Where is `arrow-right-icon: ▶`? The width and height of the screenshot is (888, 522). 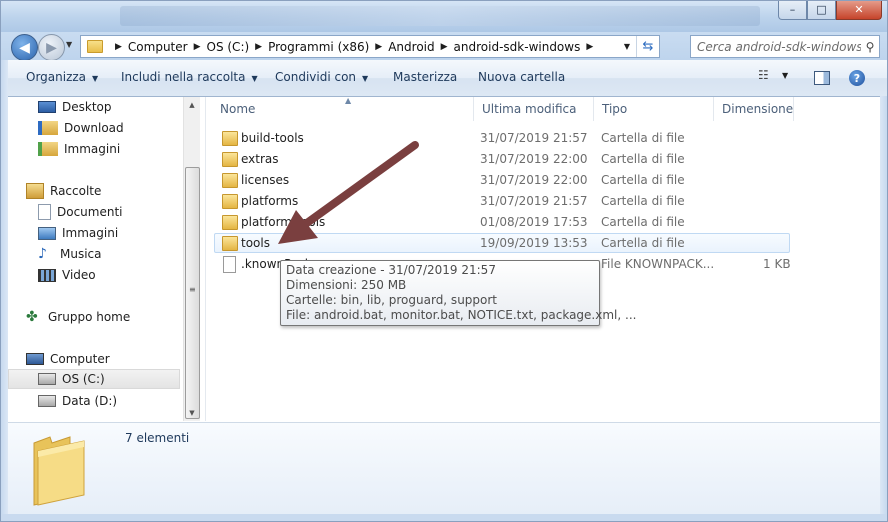 arrow-right-icon: ▶ is located at coordinates (51, 47).